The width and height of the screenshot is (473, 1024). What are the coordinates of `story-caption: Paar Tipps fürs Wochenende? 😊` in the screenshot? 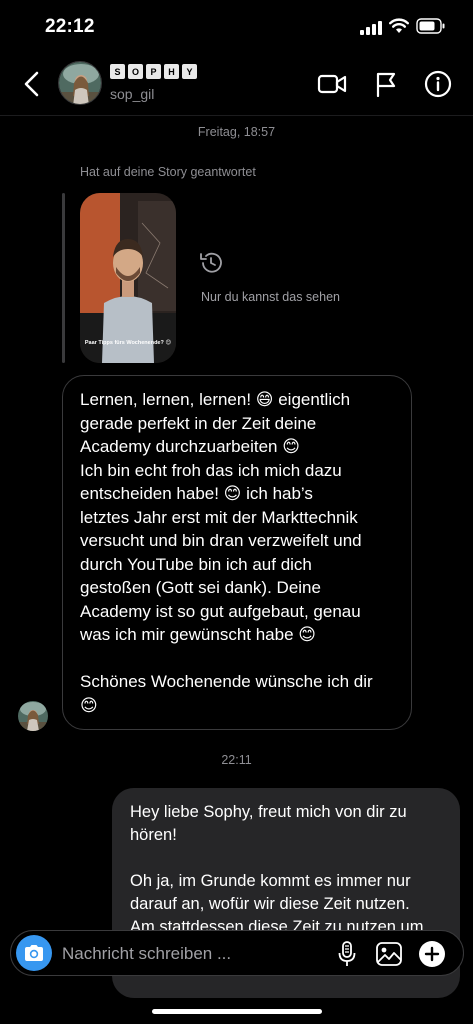 It's located at (128, 343).